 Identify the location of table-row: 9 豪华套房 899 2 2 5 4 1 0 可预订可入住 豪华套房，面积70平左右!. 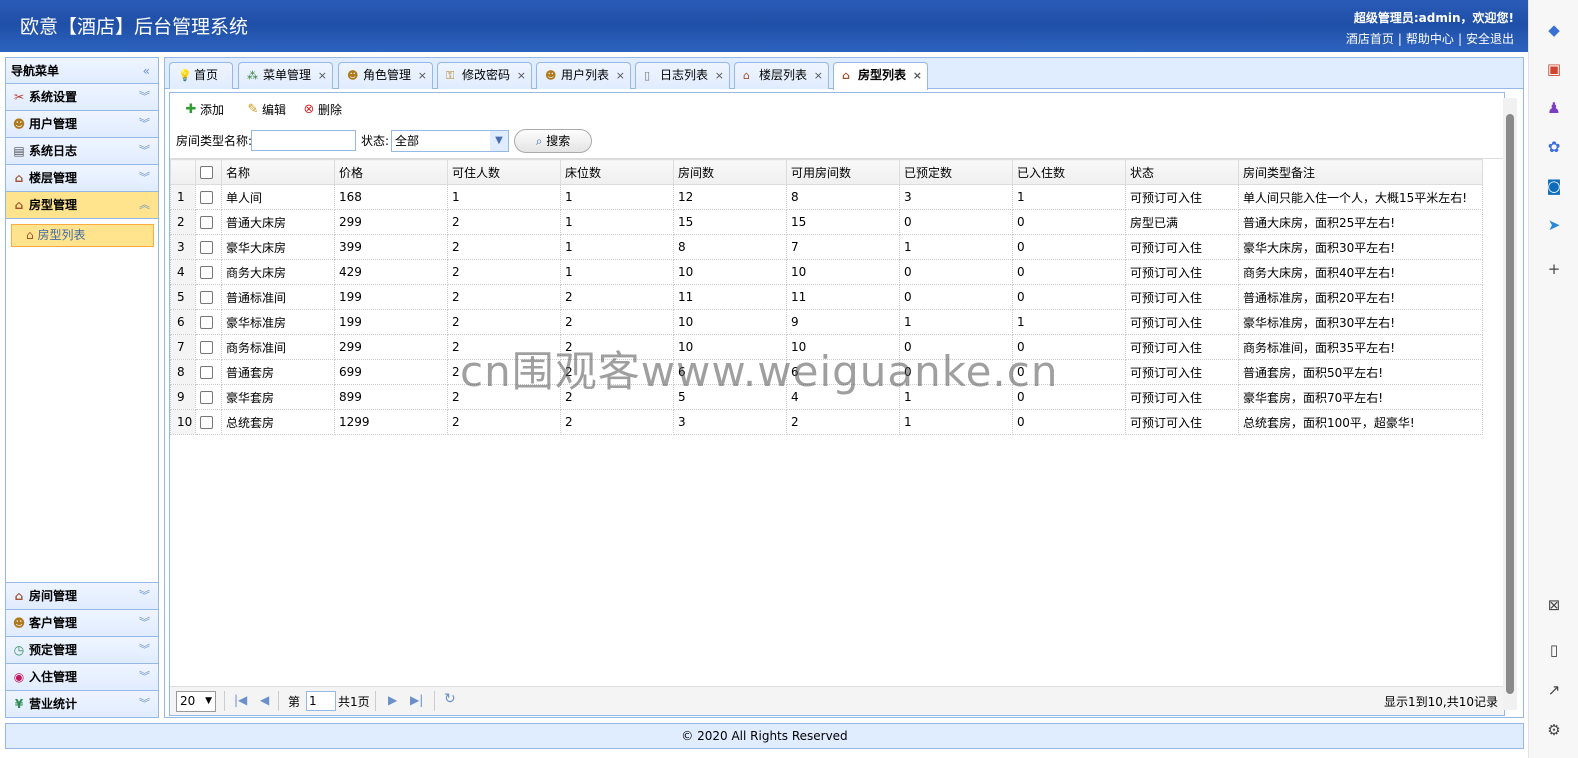
(826, 397).